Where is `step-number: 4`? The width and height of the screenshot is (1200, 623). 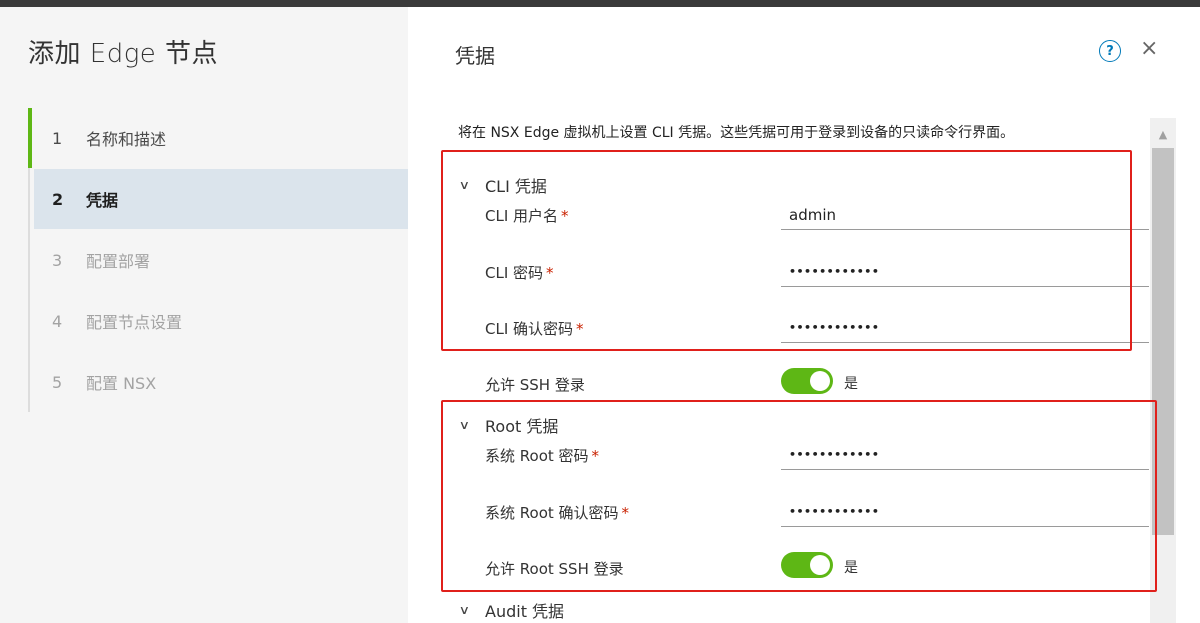 step-number: 4 is located at coordinates (57, 321).